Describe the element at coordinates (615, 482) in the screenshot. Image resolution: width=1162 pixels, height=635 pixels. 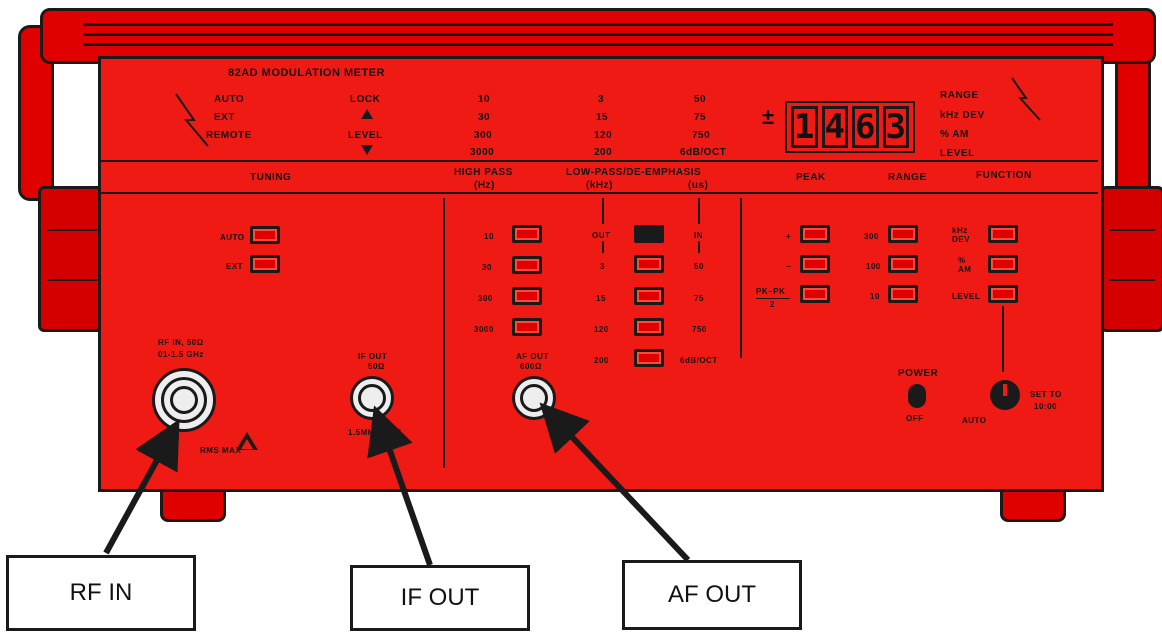
I see `af-out-arrow` at that location.